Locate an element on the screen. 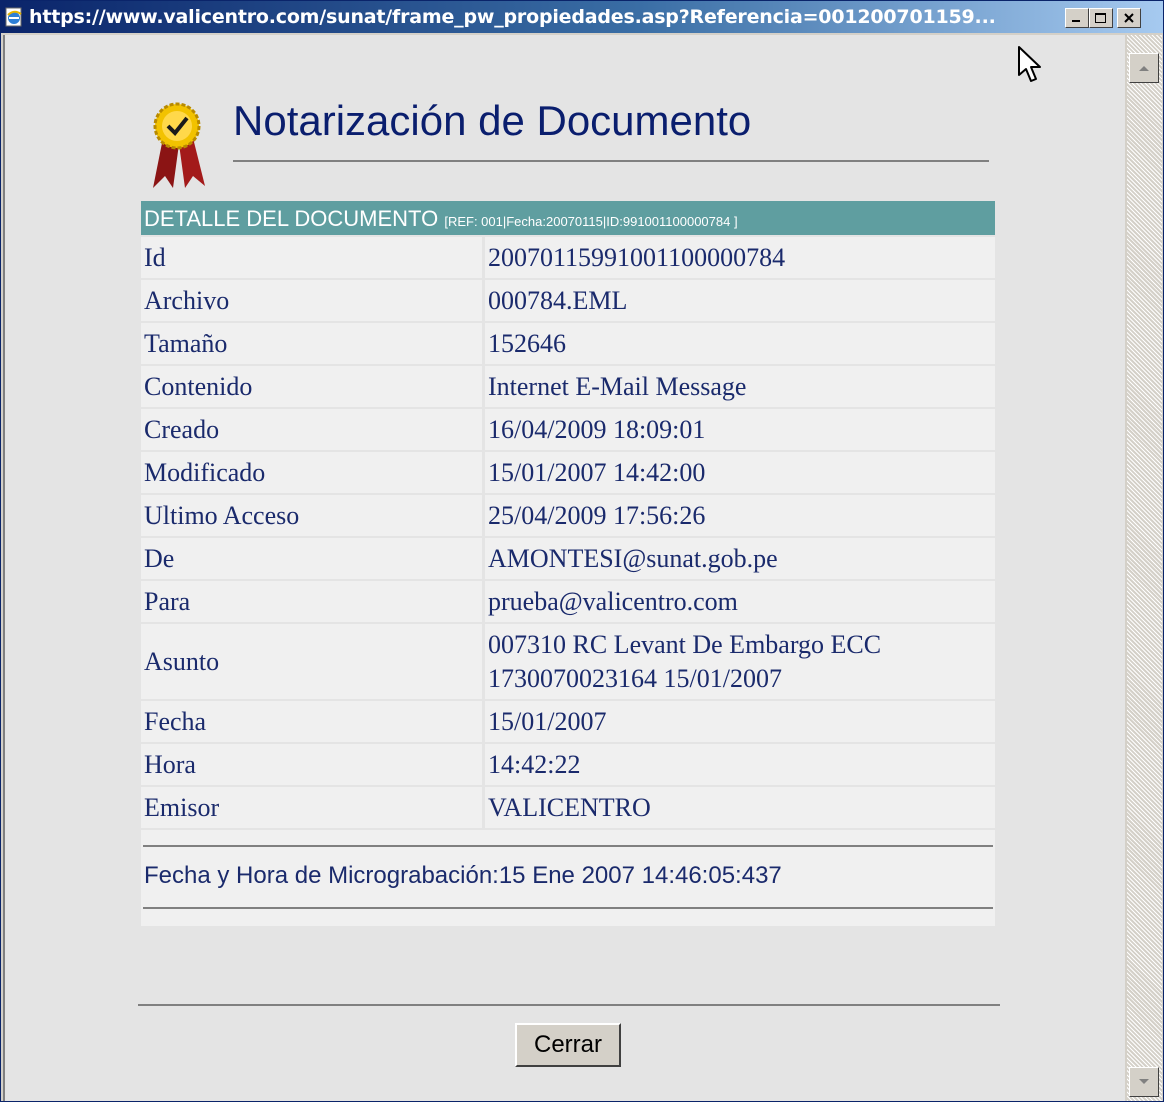 This screenshot has width=1164, height=1102. footer-divider is located at coordinates (569, 1005).